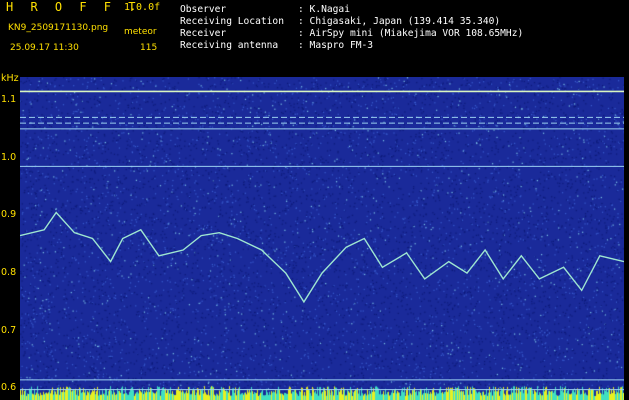 This screenshot has width=629, height=400. I want to click on app-title: H R O F F T, so click(73, 7).